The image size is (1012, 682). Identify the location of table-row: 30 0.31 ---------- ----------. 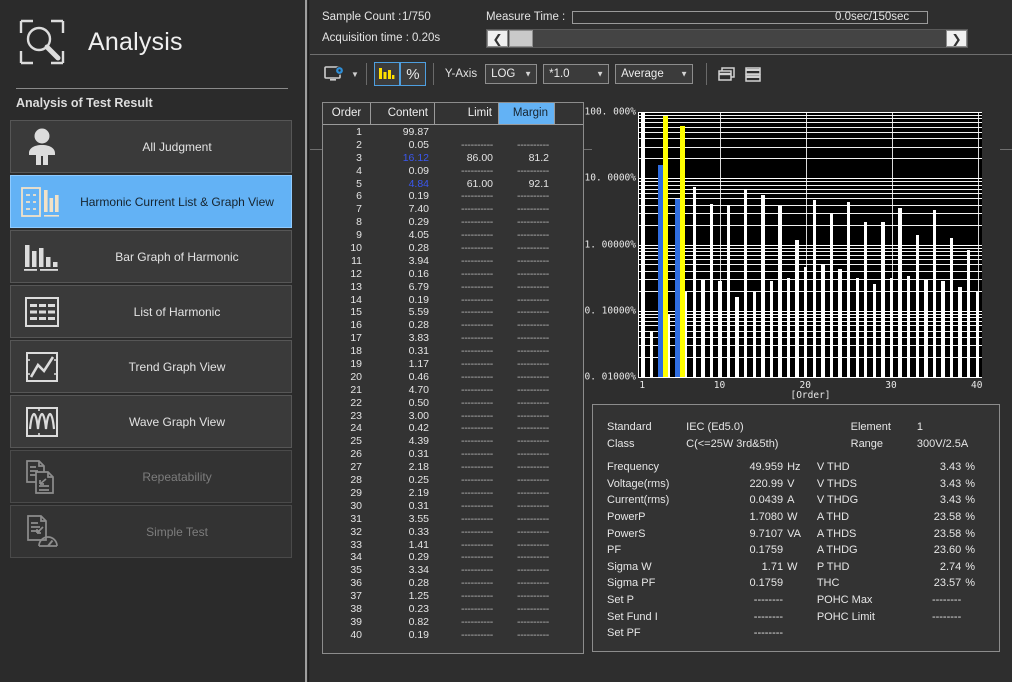
(453, 506).